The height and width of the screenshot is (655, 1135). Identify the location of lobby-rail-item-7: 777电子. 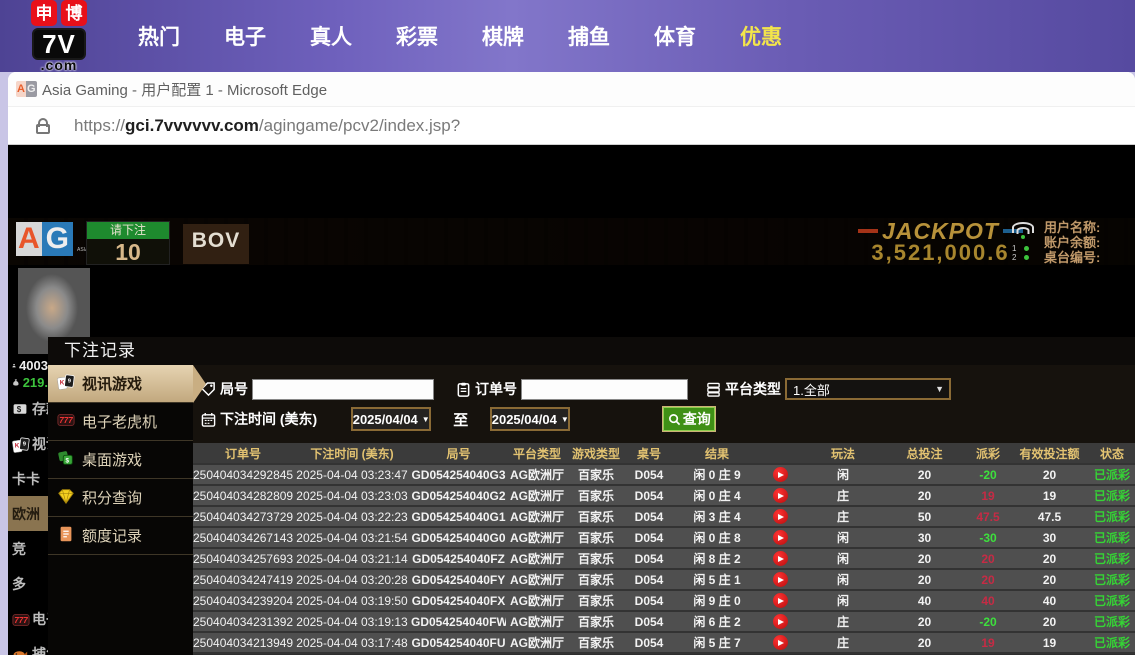
(28, 618).